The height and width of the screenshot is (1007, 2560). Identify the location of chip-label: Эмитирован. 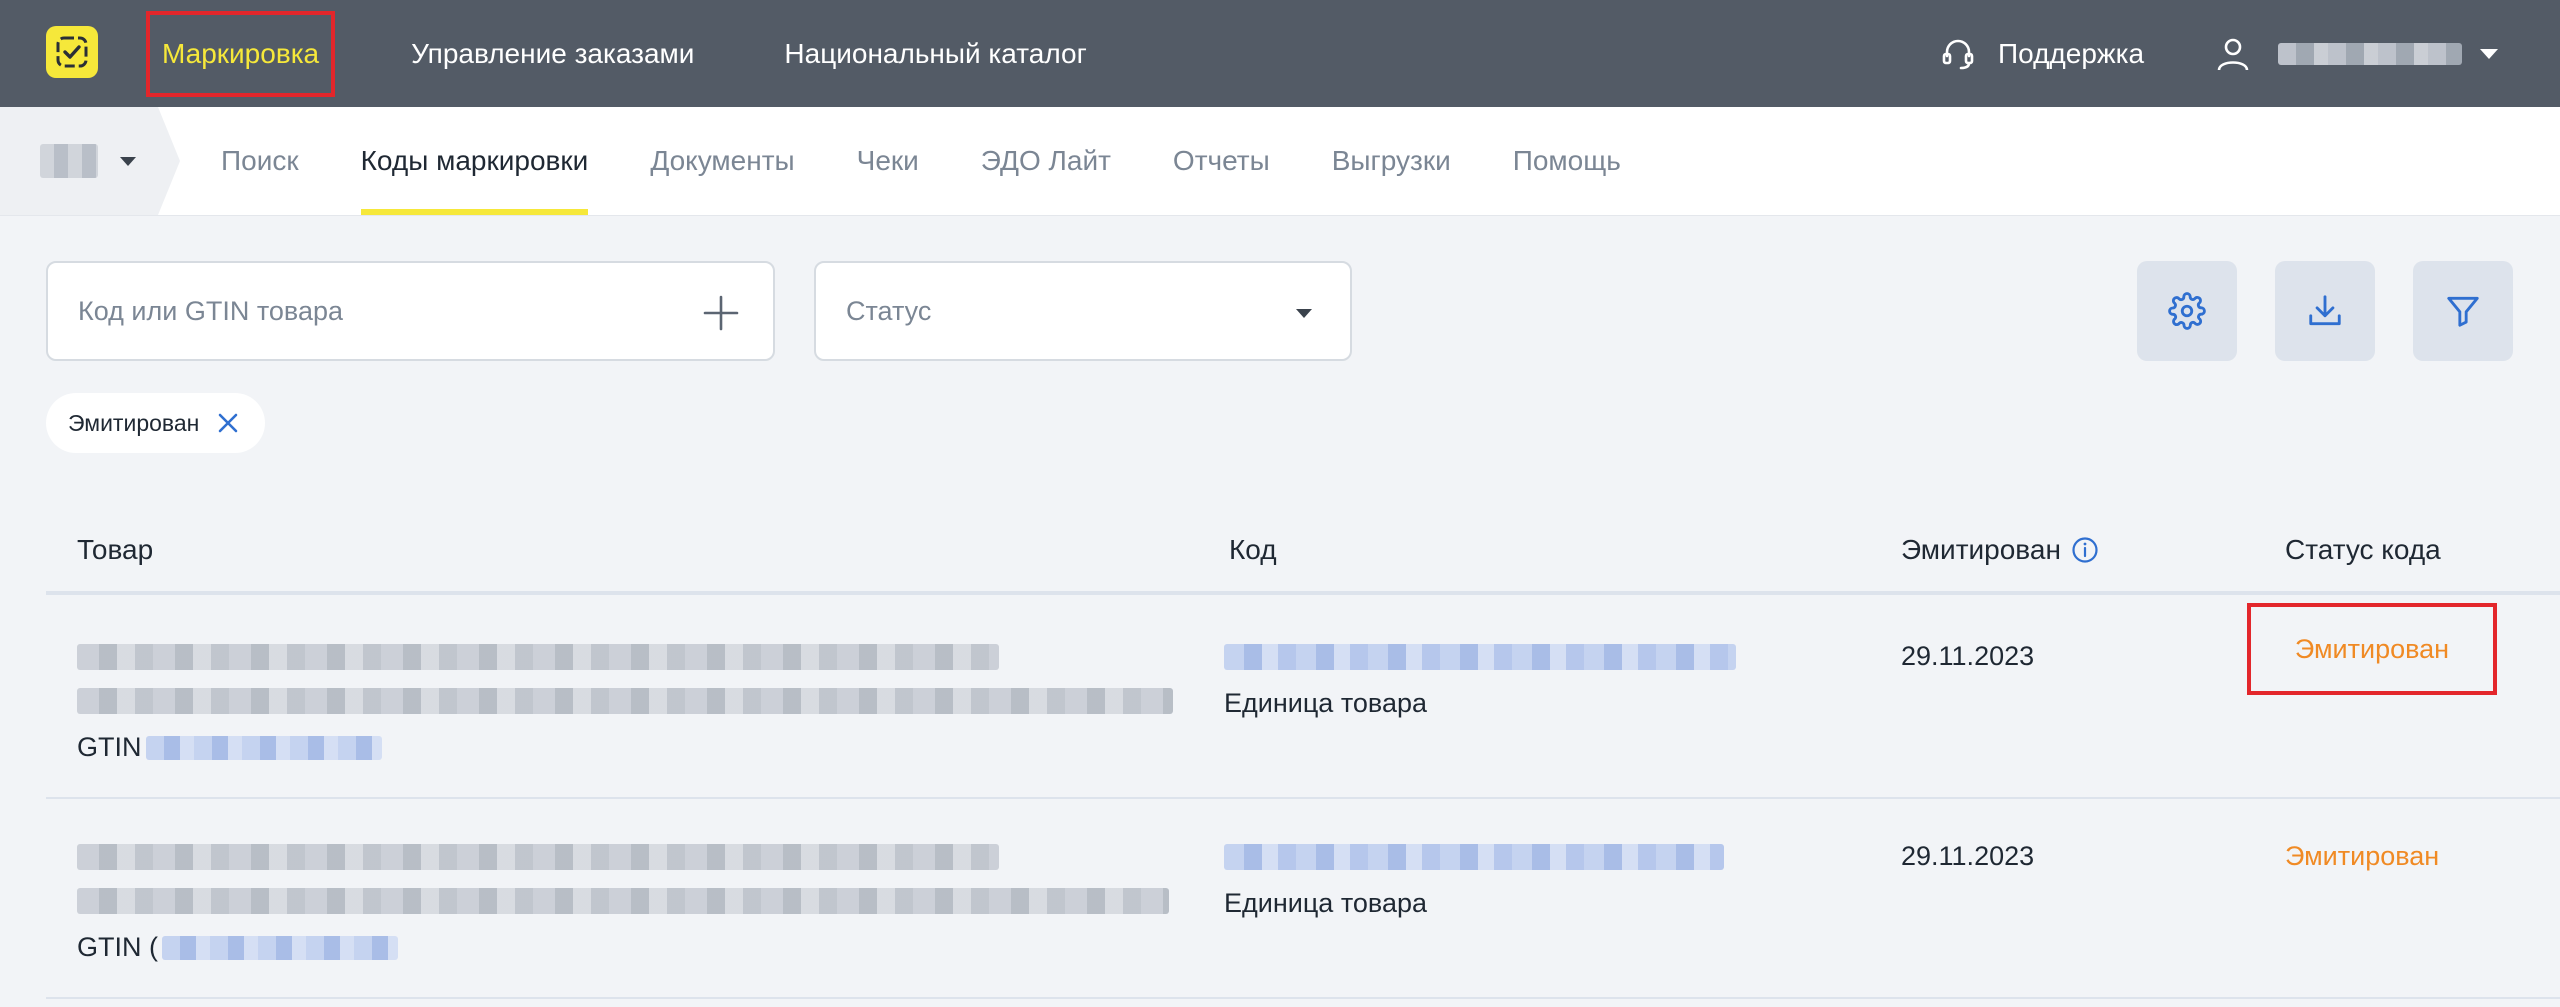
(134, 422).